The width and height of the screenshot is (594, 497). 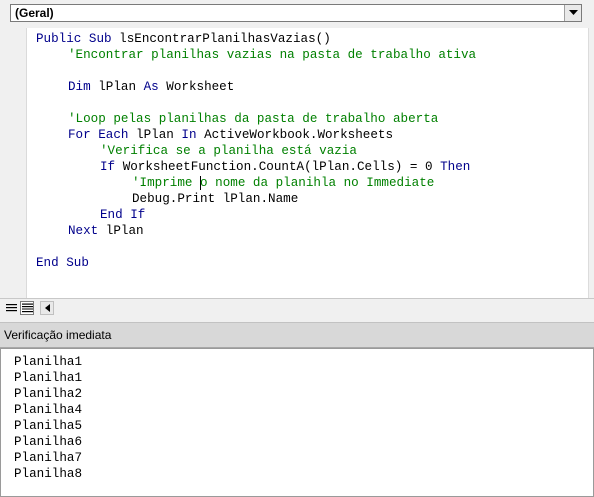 I want to click on code-keyword: Public Sub, so click(x=78, y=39).